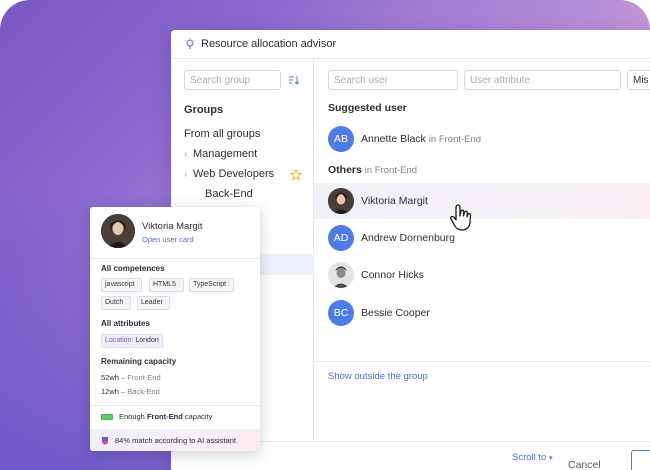 The height and width of the screenshot is (470, 650). What do you see at coordinates (168, 239) in the screenshot?
I see `open-user-card-link: Open user card` at bounding box center [168, 239].